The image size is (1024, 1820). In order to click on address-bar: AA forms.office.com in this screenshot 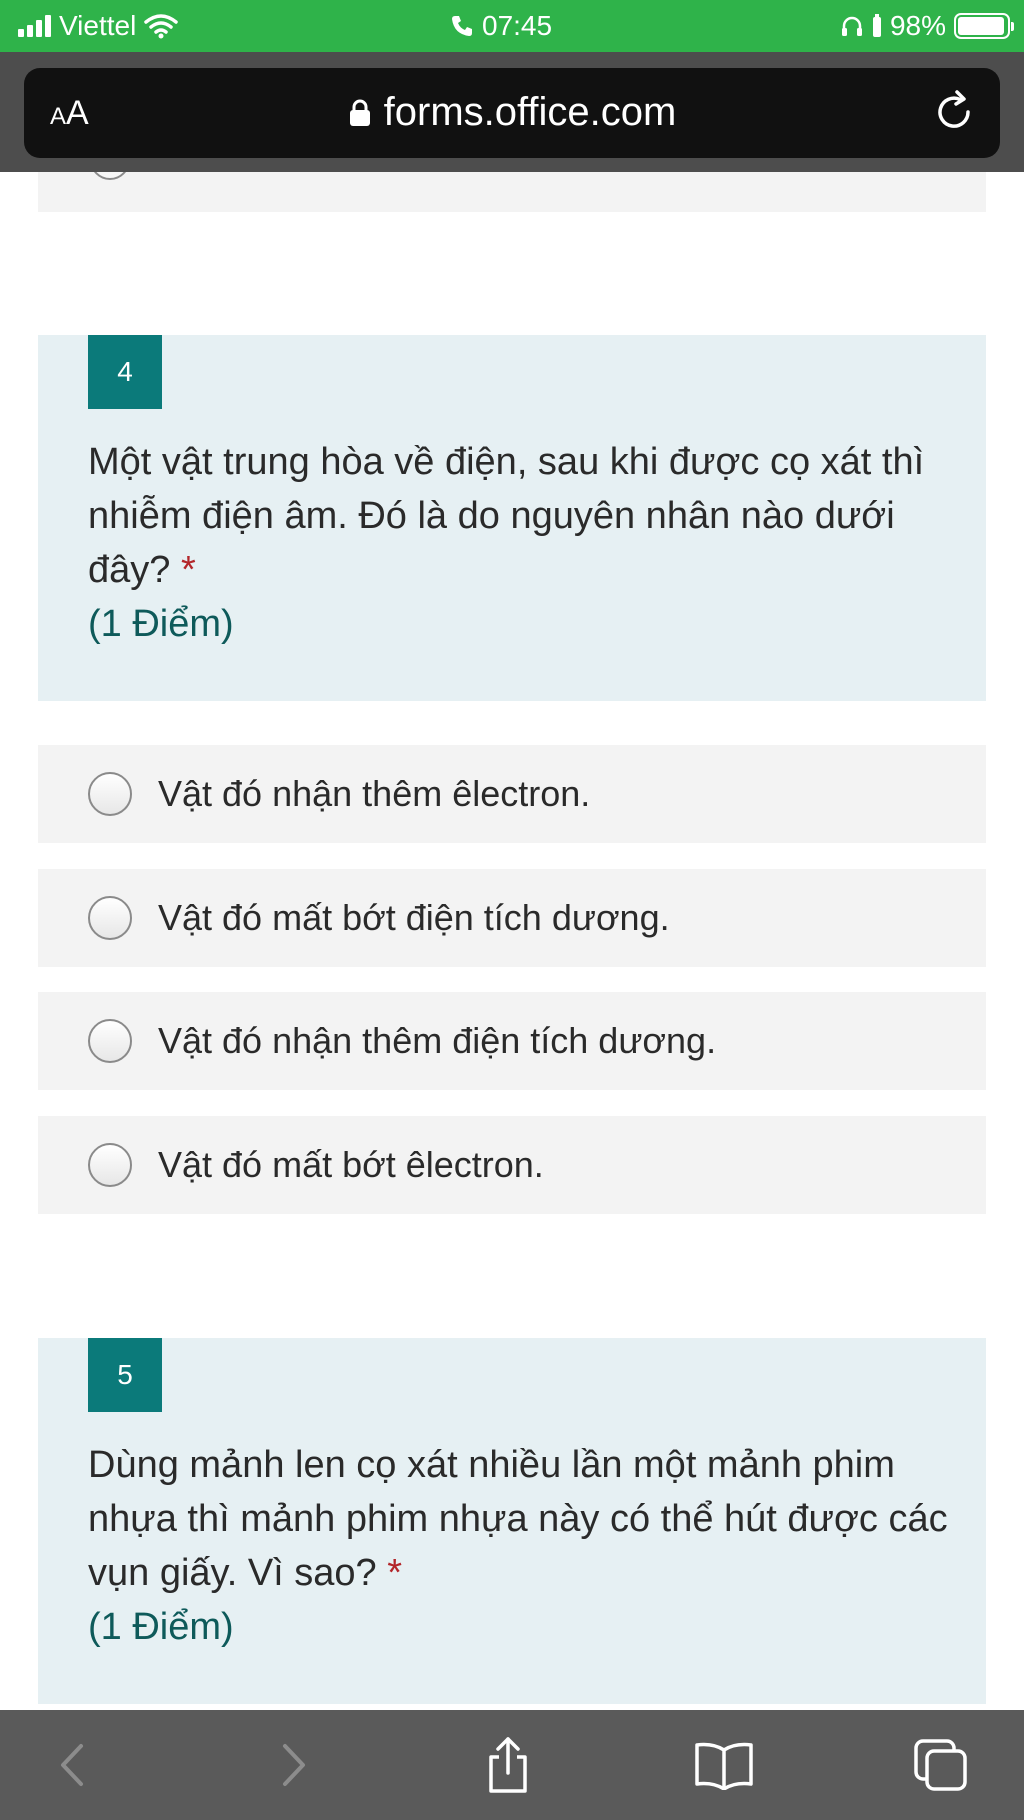, I will do `click(512, 113)`.